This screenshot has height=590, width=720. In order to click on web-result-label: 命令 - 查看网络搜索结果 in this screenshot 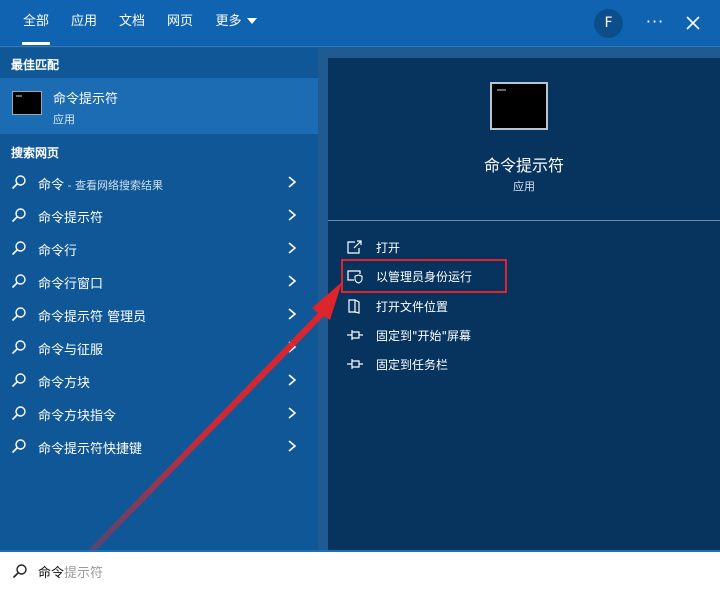, I will do `click(100, 185)`.